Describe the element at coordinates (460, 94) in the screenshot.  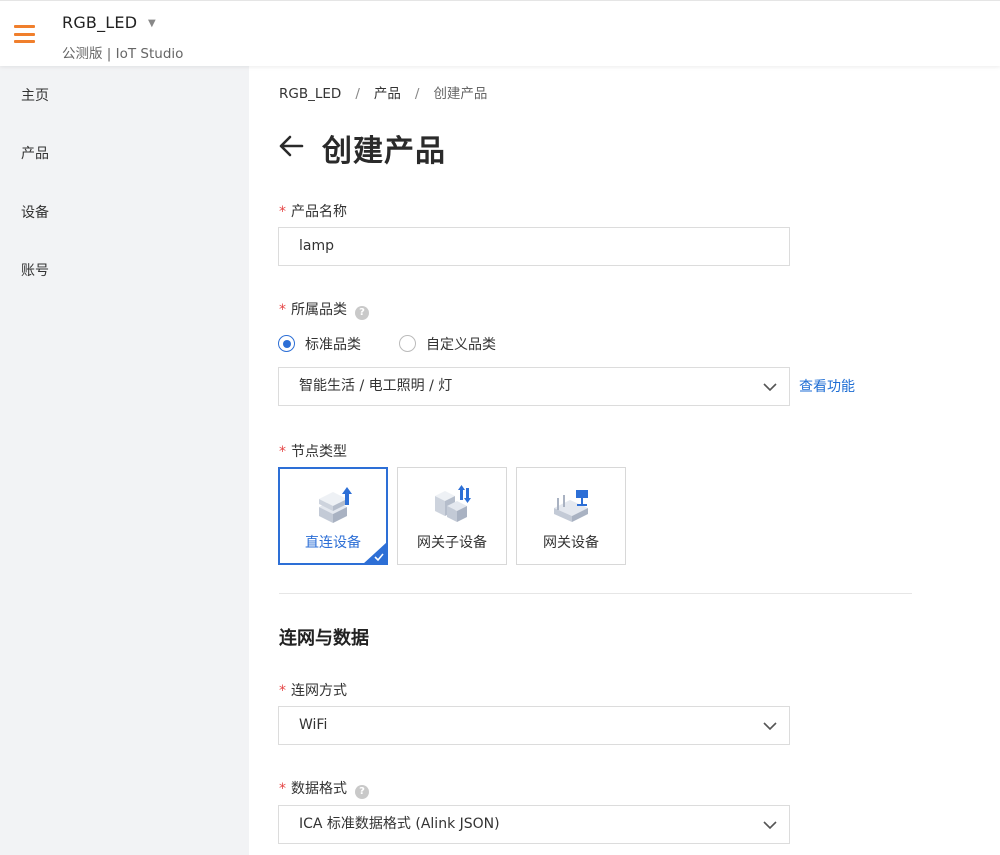
I see `breadcrumb-current: 创建产品` at that location.